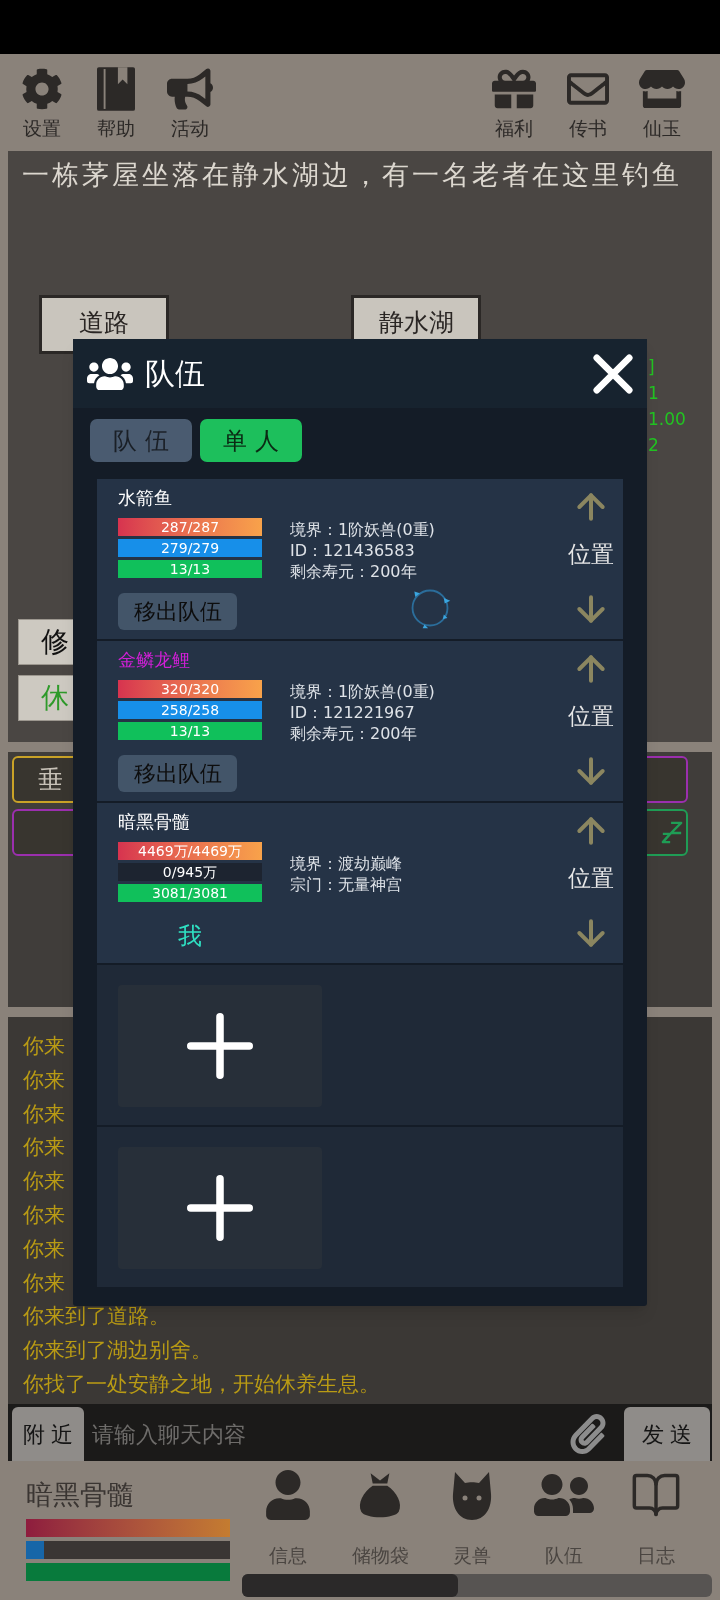 The width and height of the screenshot is (720, 1600). I want to click on stat-text: ], so click(651, 367).